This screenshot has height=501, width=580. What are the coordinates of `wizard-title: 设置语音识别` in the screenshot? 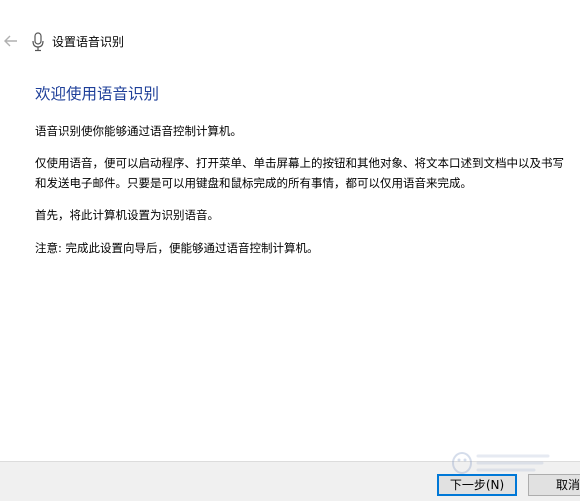 It's located at (88, 42).